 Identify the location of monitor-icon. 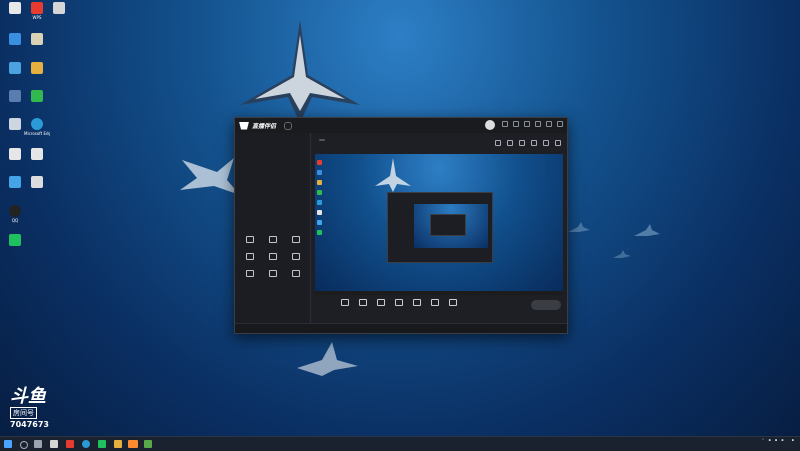
(345, 302).